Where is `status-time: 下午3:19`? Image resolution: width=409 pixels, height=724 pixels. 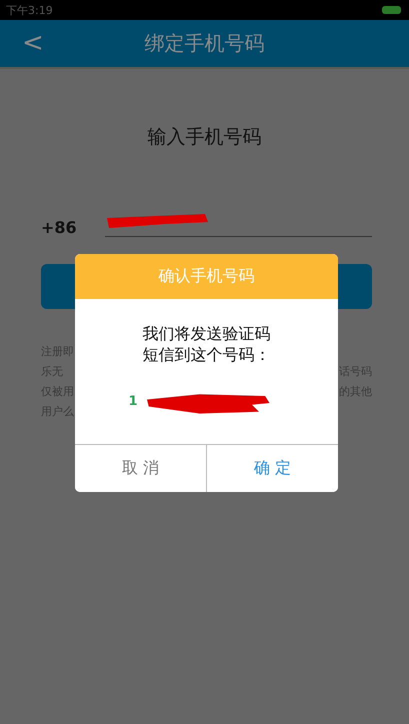 status-time: 下午3:19 is located at coordinates (29, 10).